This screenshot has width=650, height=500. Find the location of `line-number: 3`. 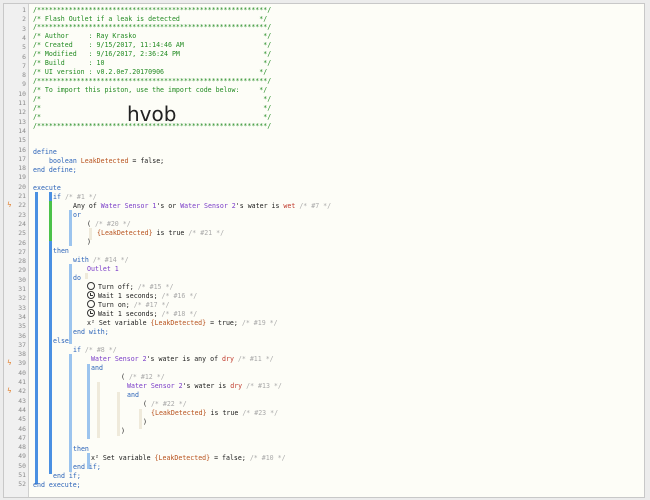

line-number: 3 is located at coordinates (24, 28).